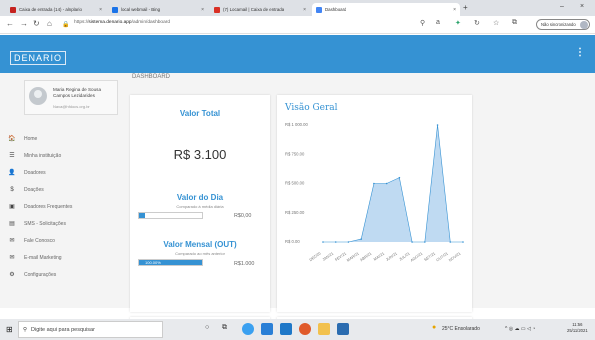  Describe the element at coordinates (405, 257) in the screenshot. I see `x-tick-label: JUL/21` at that location.